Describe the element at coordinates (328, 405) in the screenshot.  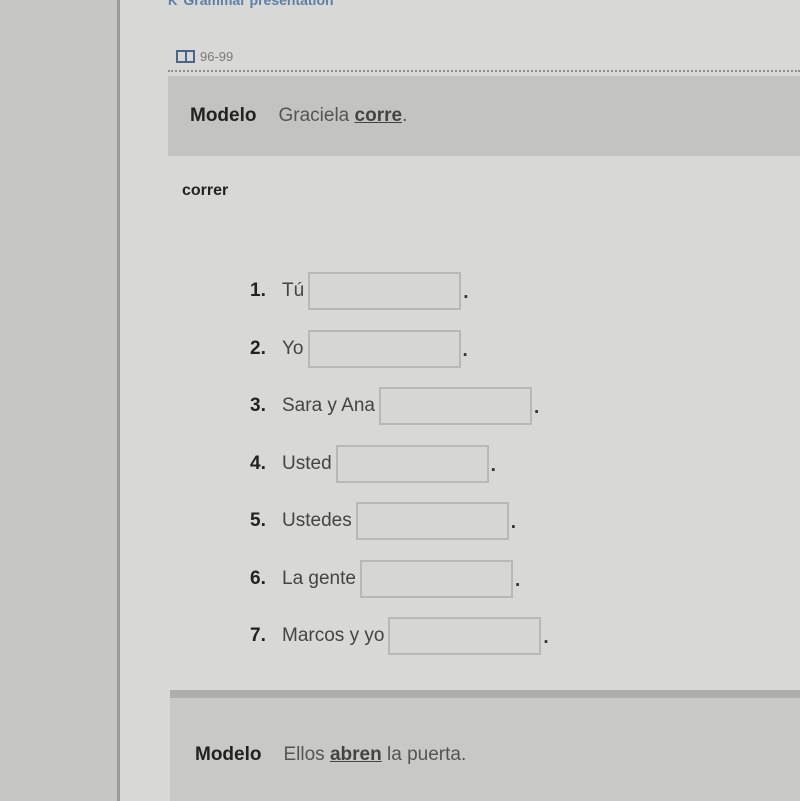
I see `item-subject: Sara y Ana` at that location.